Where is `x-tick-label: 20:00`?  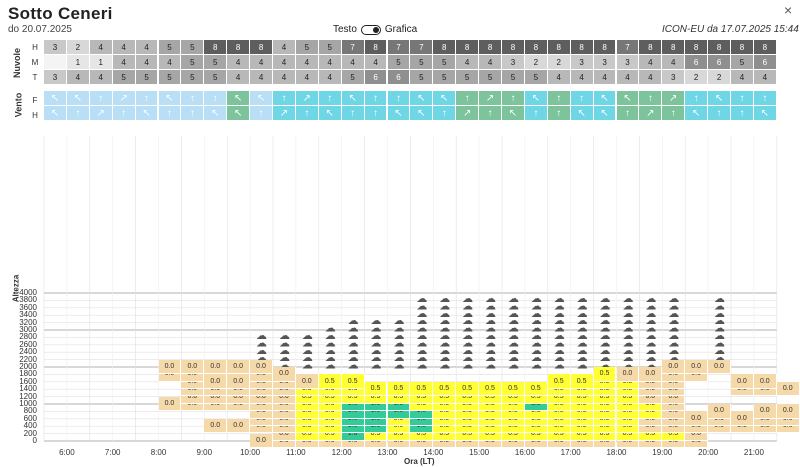
x-tick-label: 20:00 is located at coordinates (708, 452).